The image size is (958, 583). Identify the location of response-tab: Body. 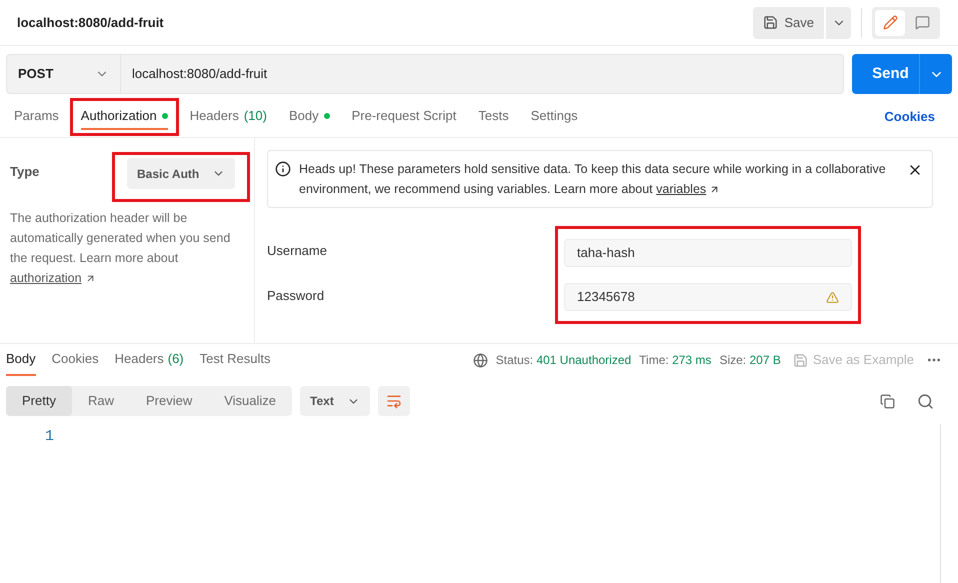
(21, 360).